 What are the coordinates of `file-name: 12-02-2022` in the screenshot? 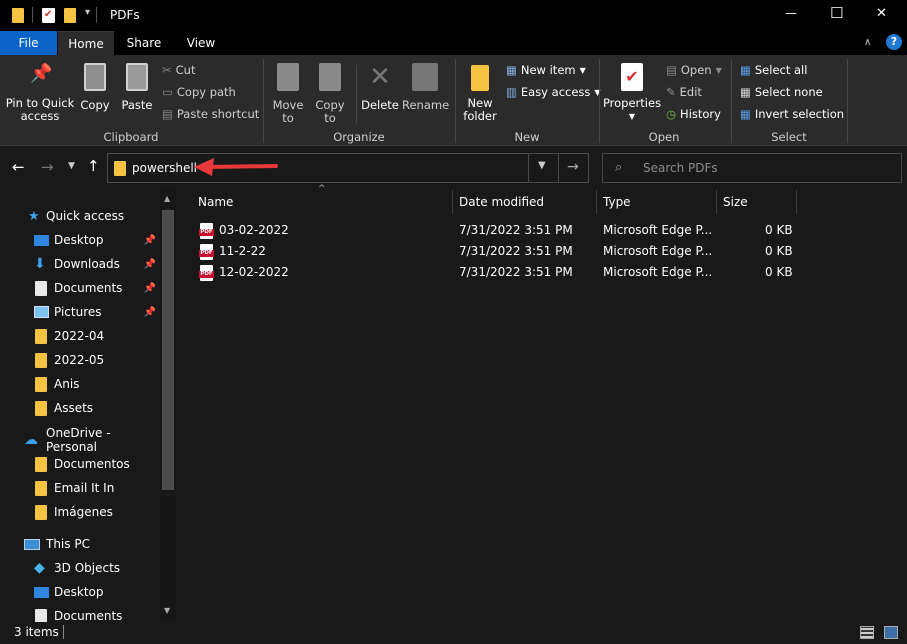 It's located at (254, 272).